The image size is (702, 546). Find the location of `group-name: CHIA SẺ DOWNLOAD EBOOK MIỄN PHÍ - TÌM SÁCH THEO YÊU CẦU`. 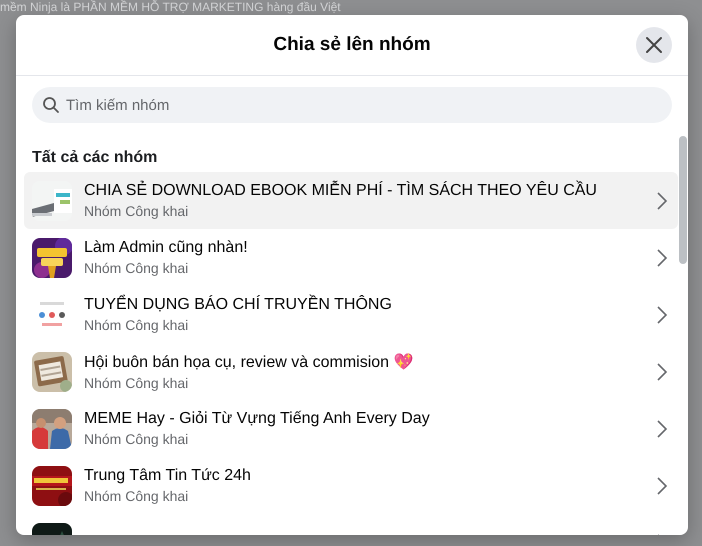

group-name: CHIA SẺ DOWNLOAD EBOOK MIỄN PHÍ - TÌM SÁCH THEO YÊU CẦU is located at coordinates (341, 191).